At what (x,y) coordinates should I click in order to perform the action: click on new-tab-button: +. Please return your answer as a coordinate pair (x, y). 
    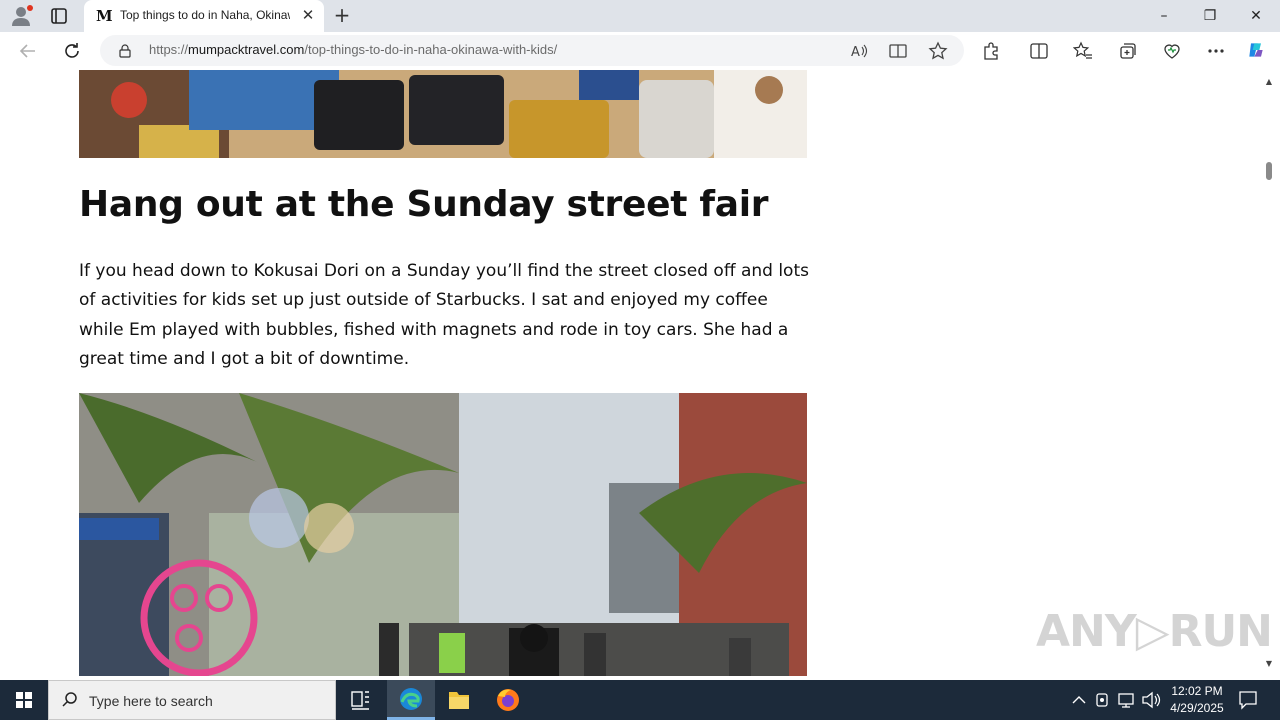
    Looking at the image, I should click on (342, 15).